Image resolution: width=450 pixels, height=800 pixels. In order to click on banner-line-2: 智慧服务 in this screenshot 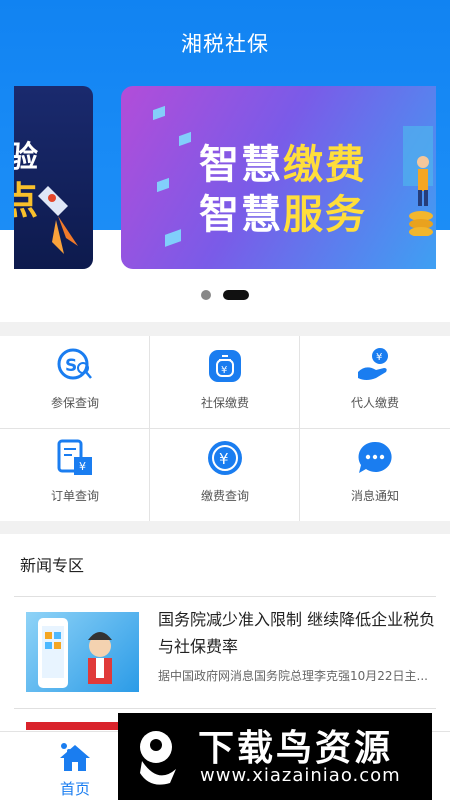, I will do `click(283, 215)`.